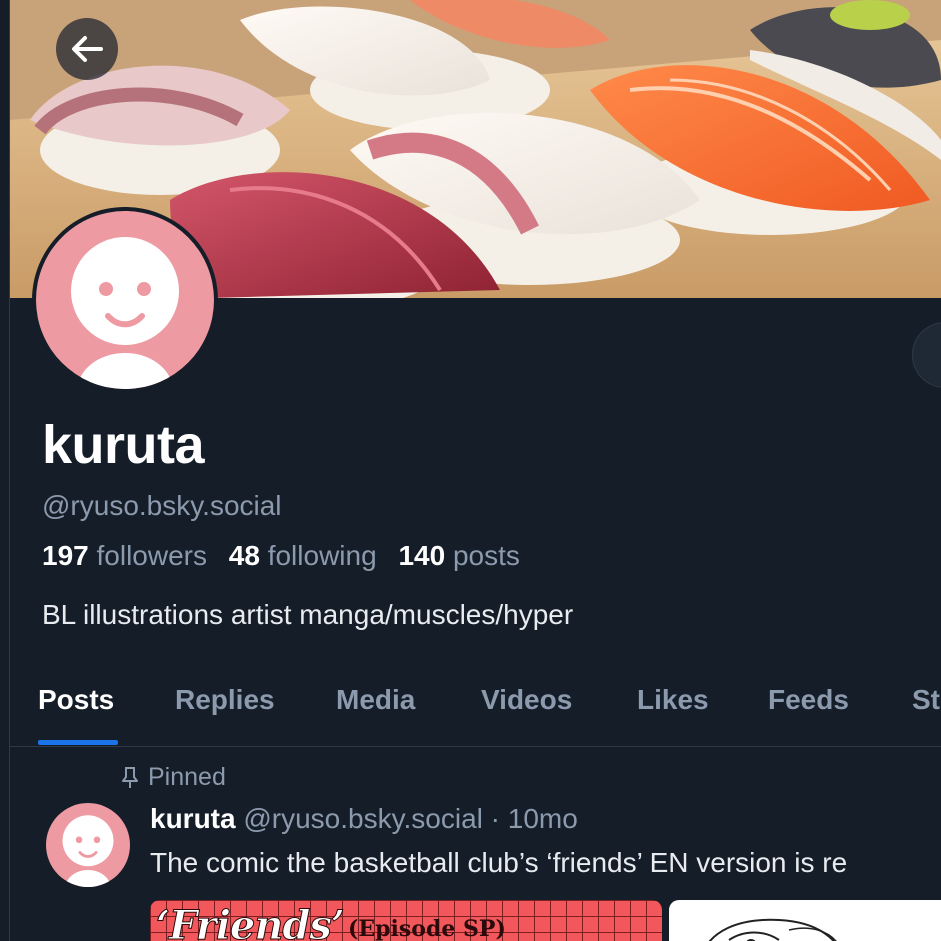 This screenshot has height=941, width=941. I want to click on tab-feeds: Feeds, so click(808, 700).